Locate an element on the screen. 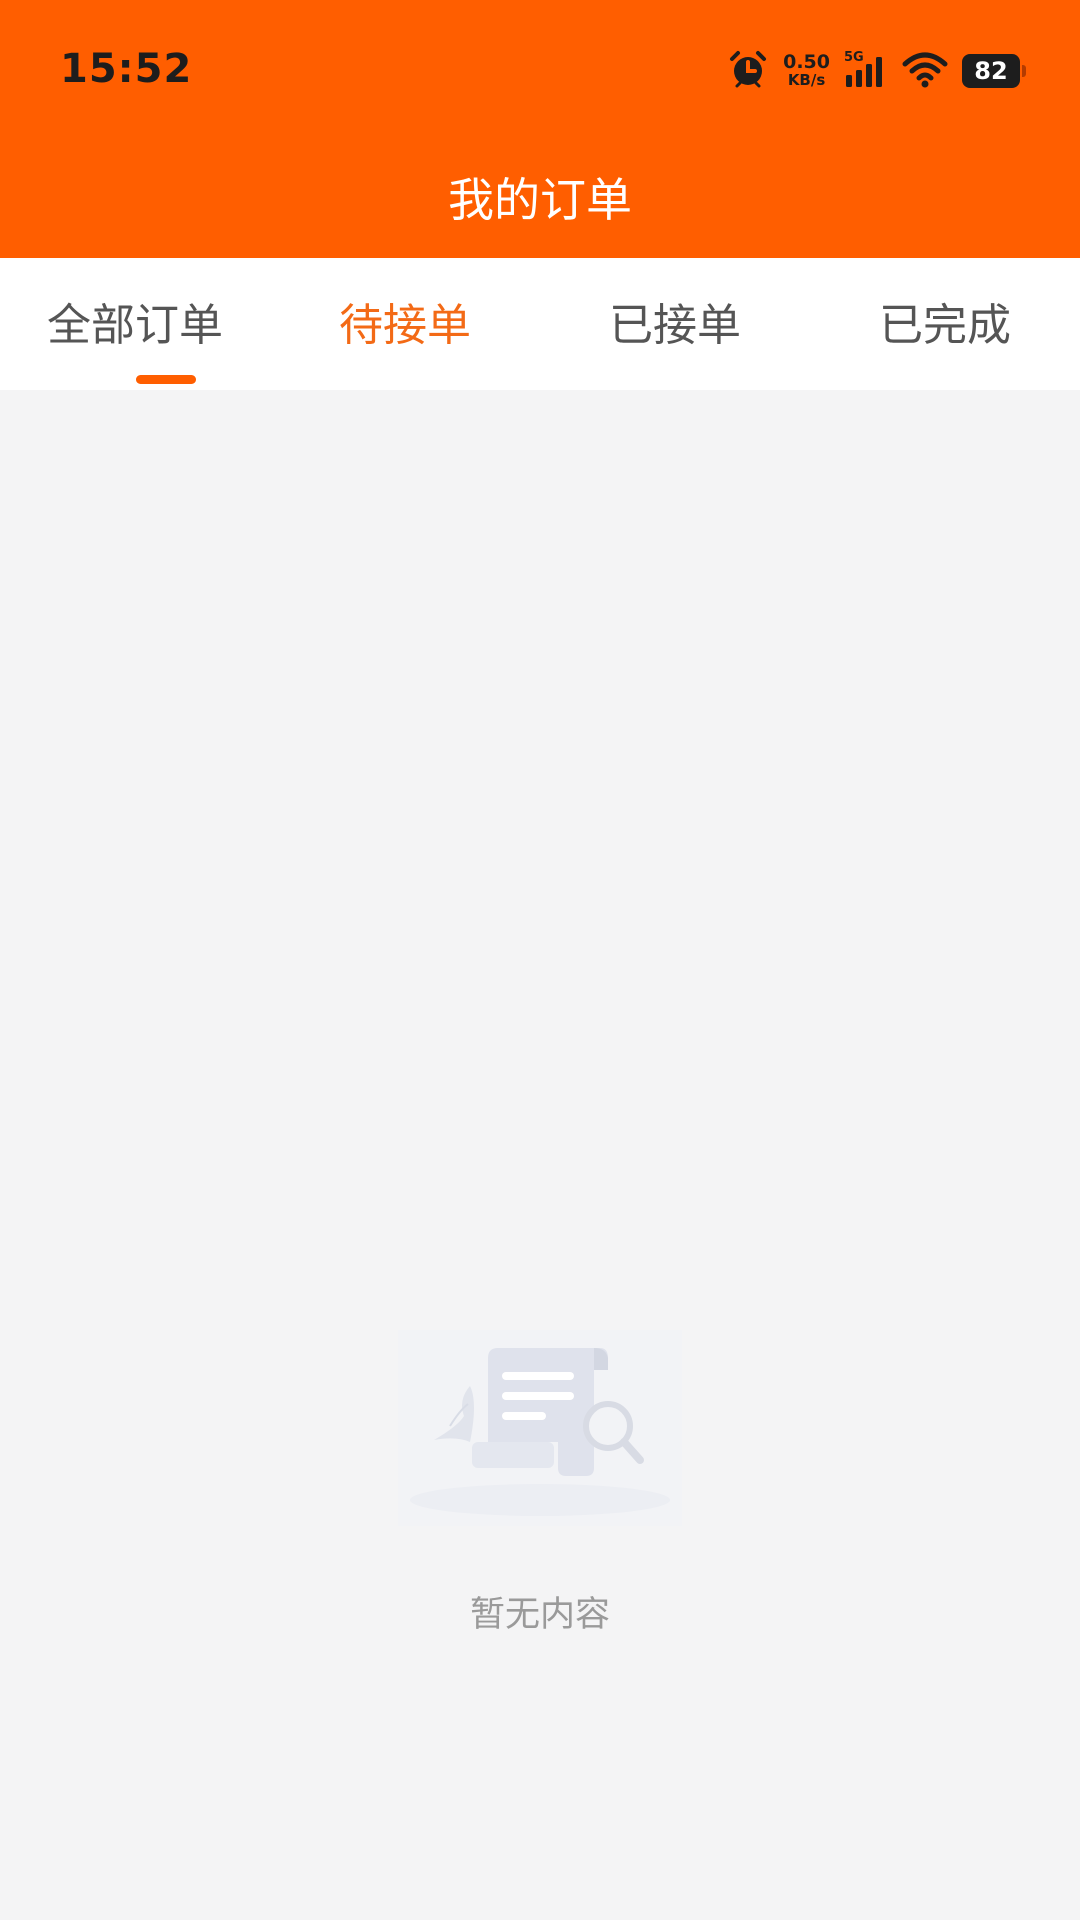 The image size is (1080, 1920). battery-icon: 82 is located at coordinates (994, 71).